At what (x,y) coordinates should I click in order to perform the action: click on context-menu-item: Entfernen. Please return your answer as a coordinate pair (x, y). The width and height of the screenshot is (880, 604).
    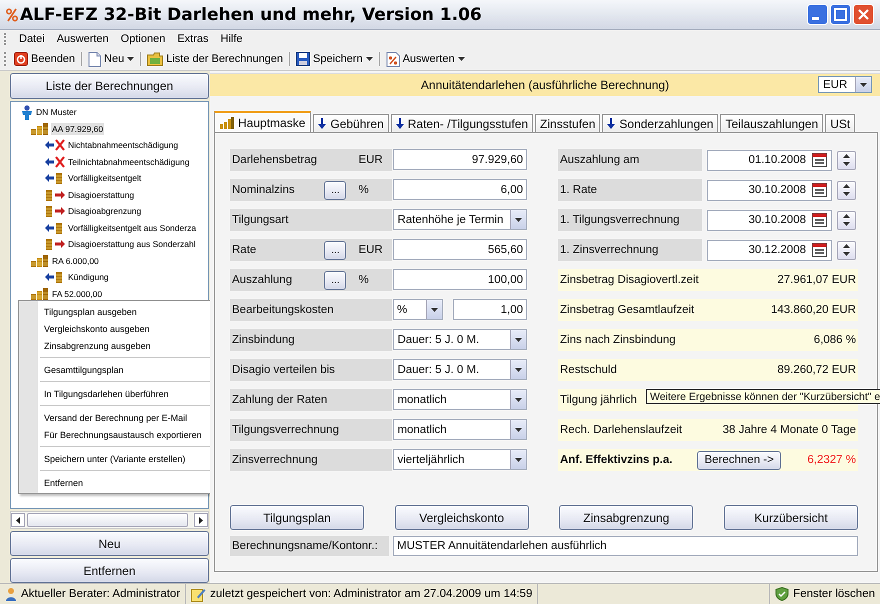
    Looking at the image, I should click on (125, 482).